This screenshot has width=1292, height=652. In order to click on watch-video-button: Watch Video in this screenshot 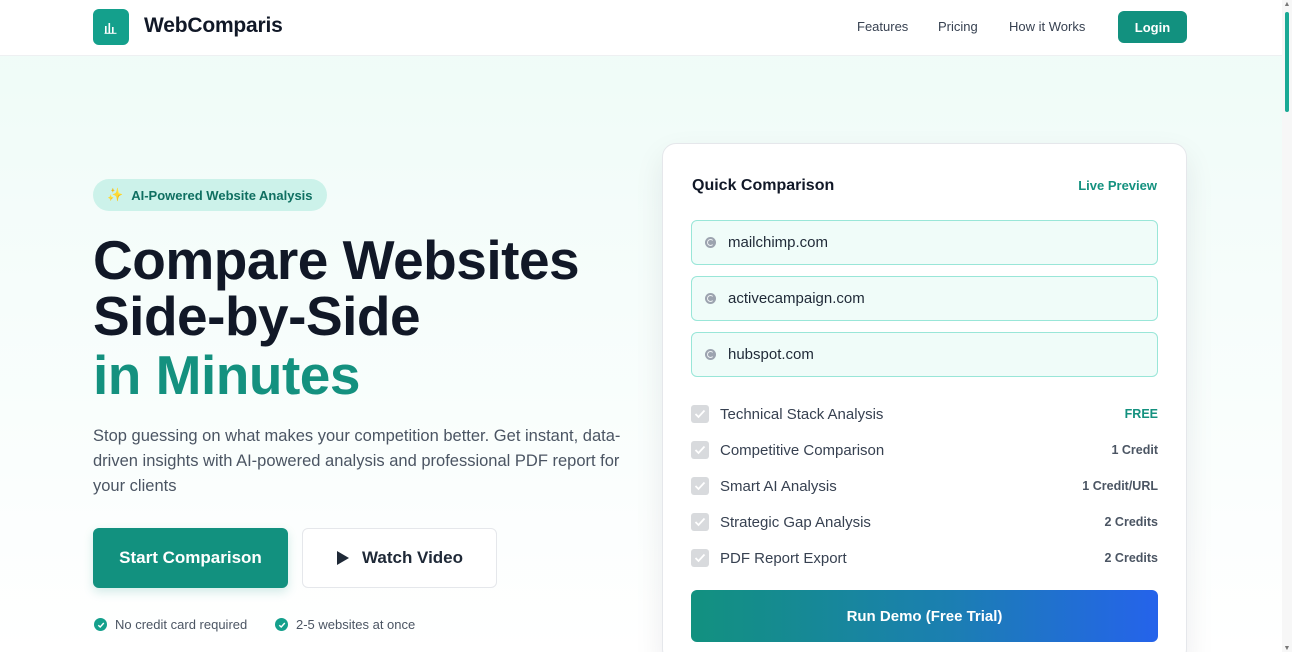, I will do `click(399, 558)`.